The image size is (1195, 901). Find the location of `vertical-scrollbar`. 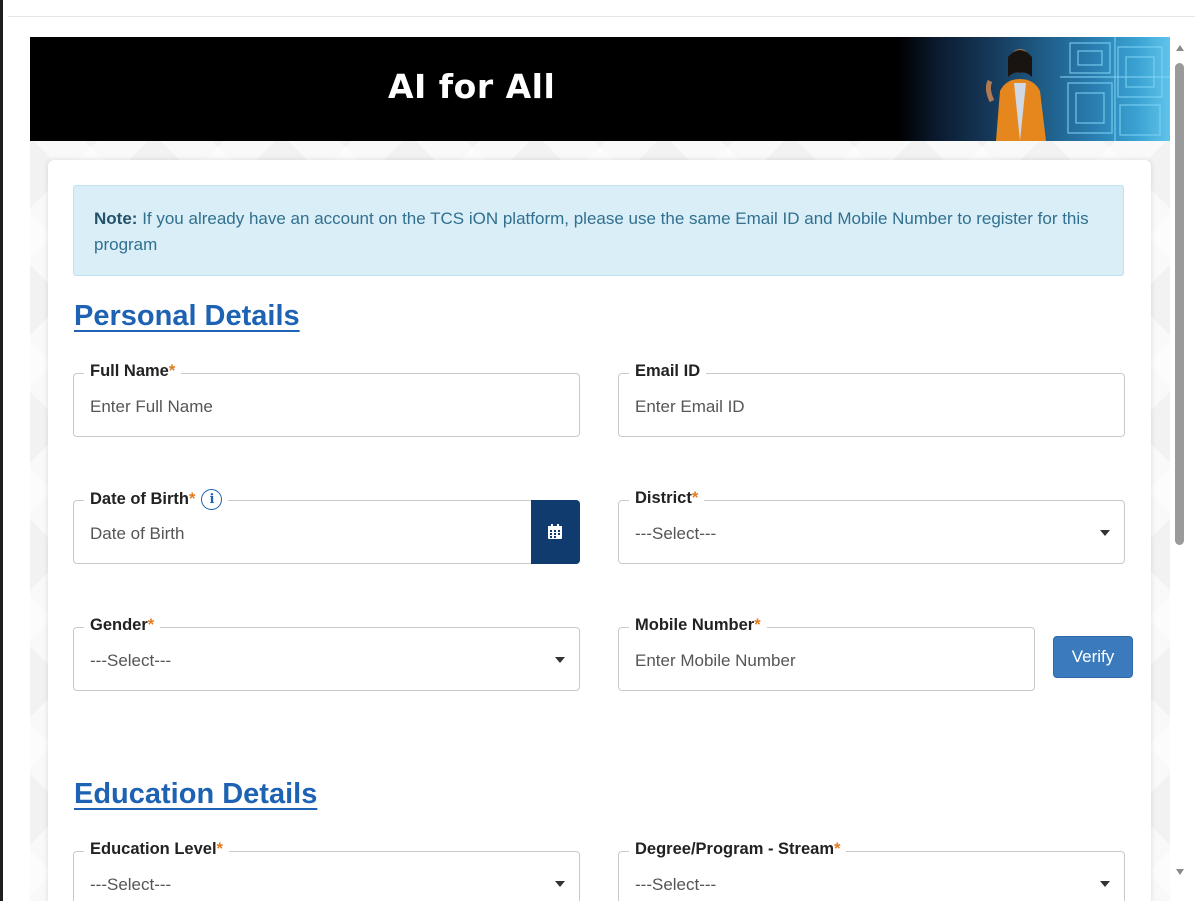

vertical-scrollbar is located at coordinates (1180, 461).